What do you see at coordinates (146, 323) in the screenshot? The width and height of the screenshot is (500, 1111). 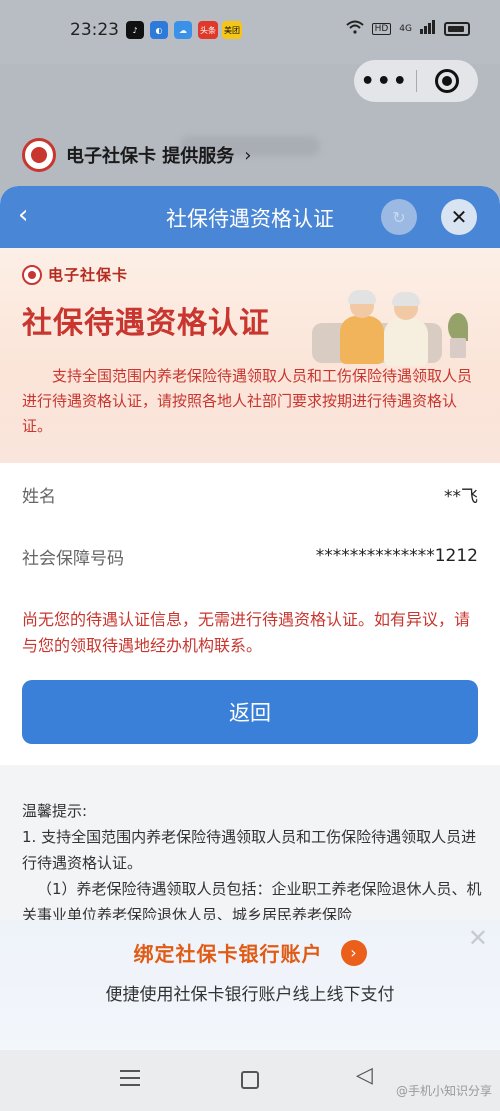 I see `hero-heading: 社保待遇资格认证` at bounding box center [146, 323].